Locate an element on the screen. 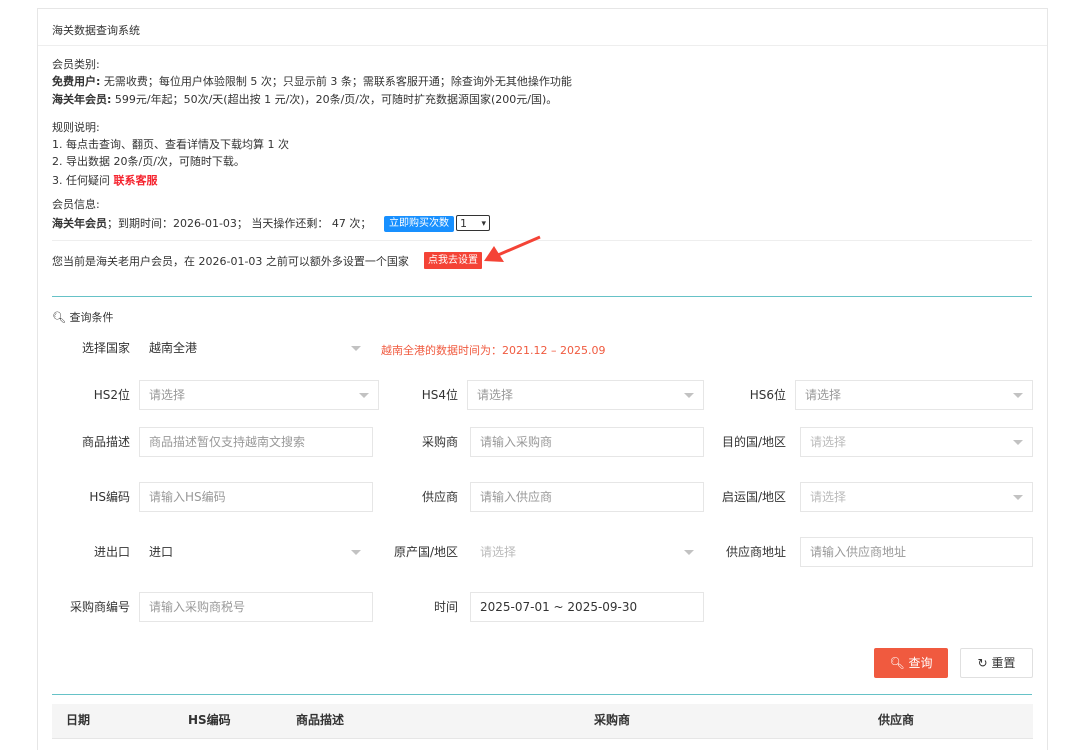 The image size is (1080, 750). dest-select: 请选择 is located at coordinates (916, 442).